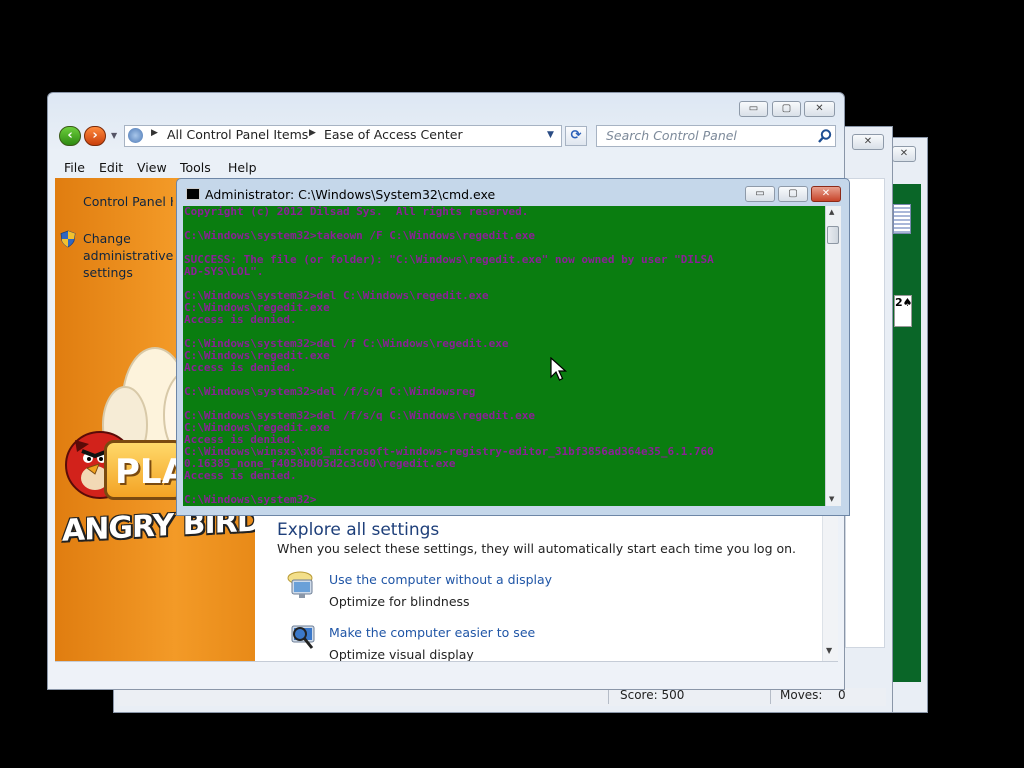 The height and width of the screenshot is (768, 1024). I want to click on section-heading: Explore all settings, so click(358, 530).